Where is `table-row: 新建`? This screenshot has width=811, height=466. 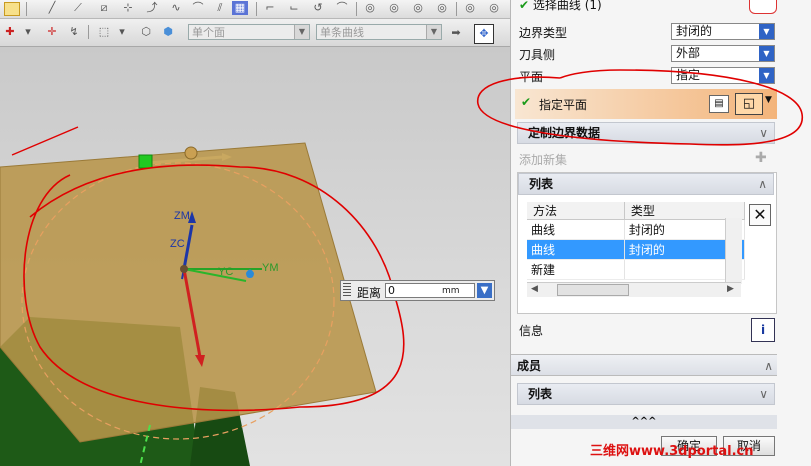 table-row: 新建 is located at coordinates (636, 269).